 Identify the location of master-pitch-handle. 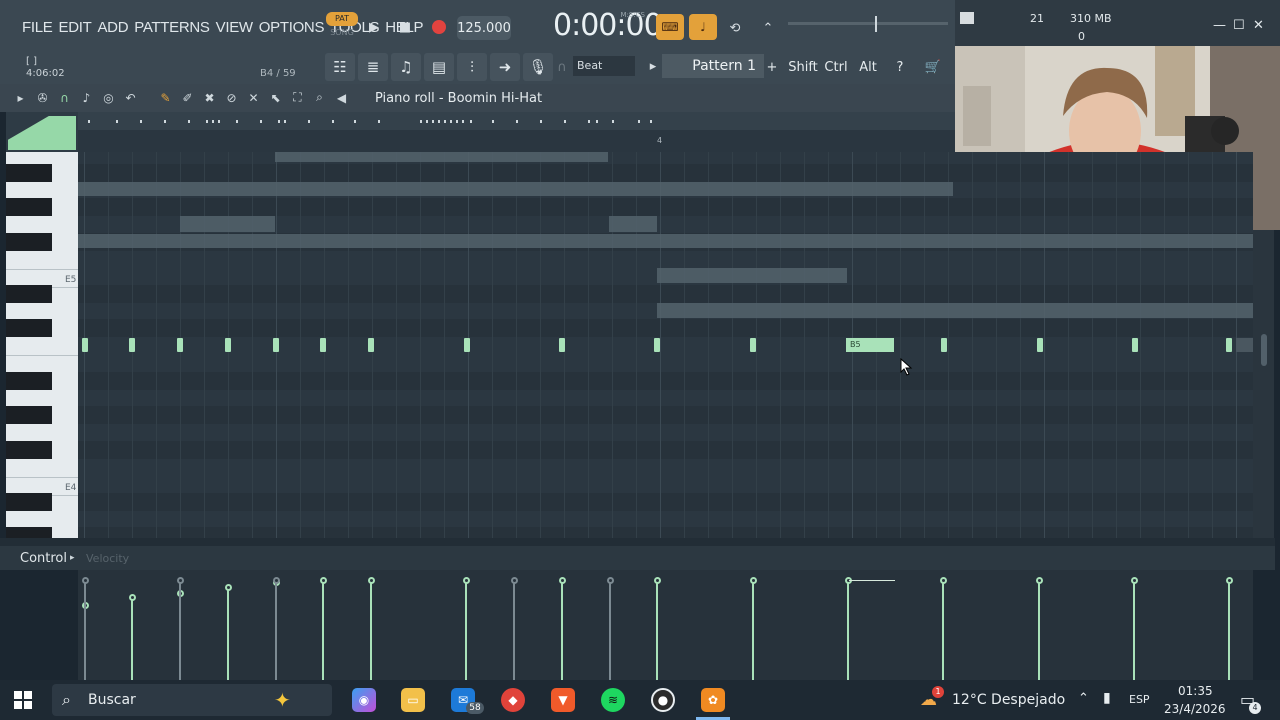
(876, 24).